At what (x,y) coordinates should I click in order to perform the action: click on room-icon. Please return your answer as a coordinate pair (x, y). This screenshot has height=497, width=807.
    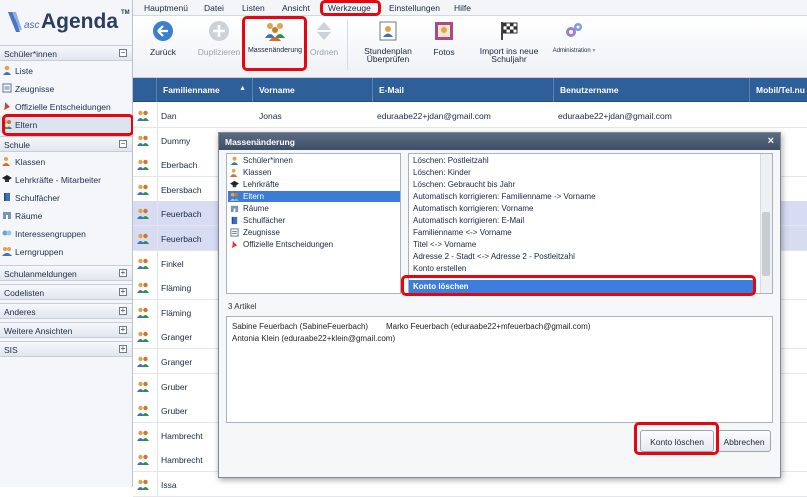
    Looking at the image, I should click on (234, 209).